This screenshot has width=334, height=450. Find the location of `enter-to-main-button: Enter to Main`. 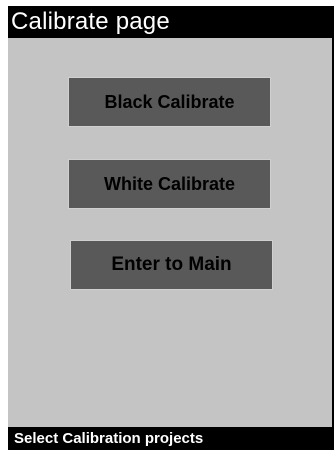

enter-to-main-button: Enter to Main is located at coordinates (171, 265).